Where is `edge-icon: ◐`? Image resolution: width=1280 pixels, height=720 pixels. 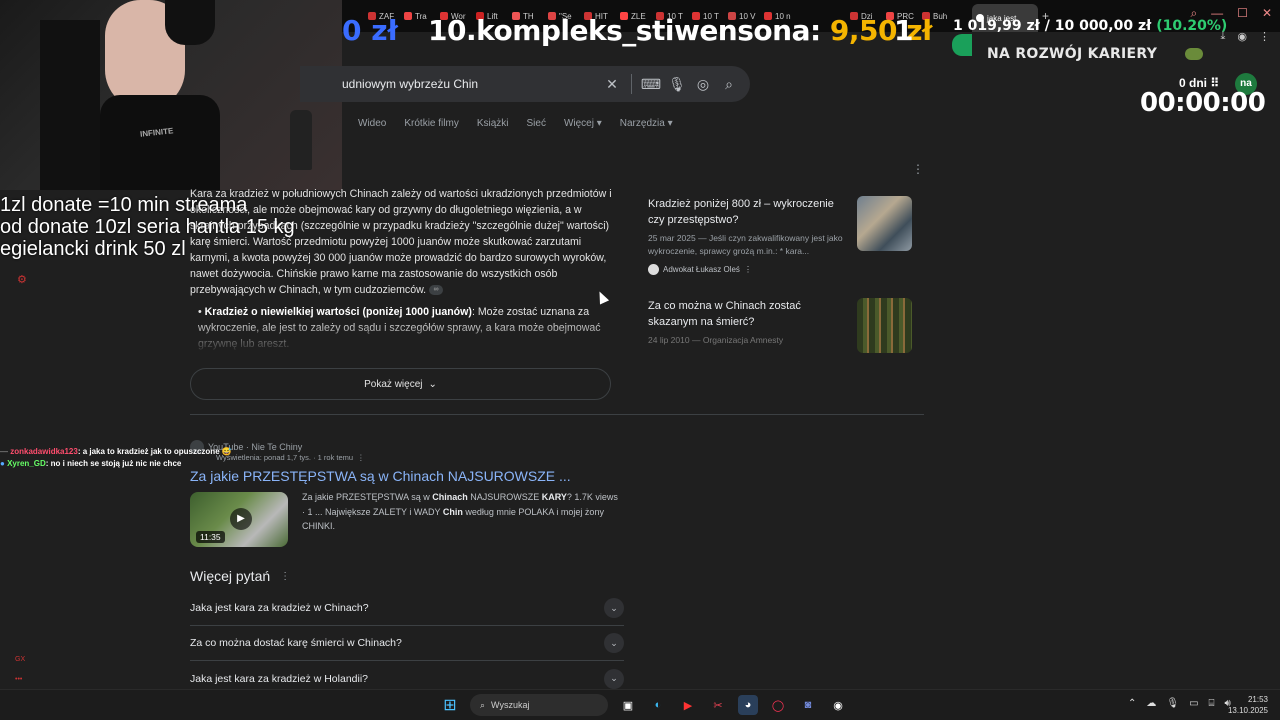
edge-icon: ◐ is located at coordinates (658, 705).